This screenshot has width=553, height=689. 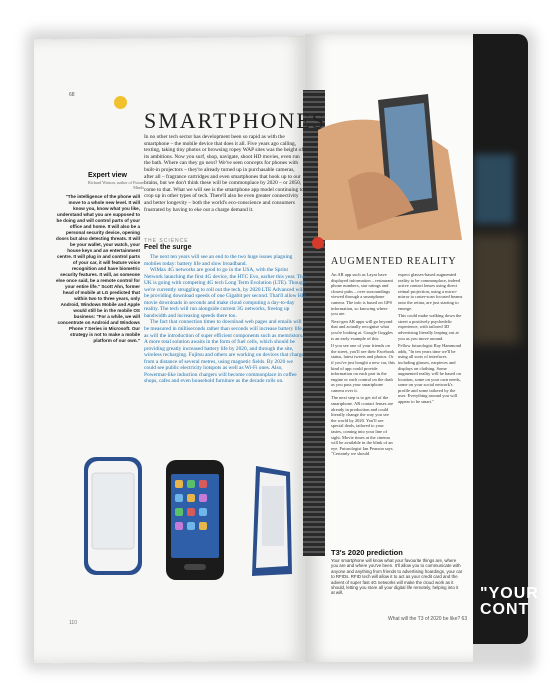 I want to click on ar-section-title: AUGMENTED REALITY, so click(x=394, y=261).